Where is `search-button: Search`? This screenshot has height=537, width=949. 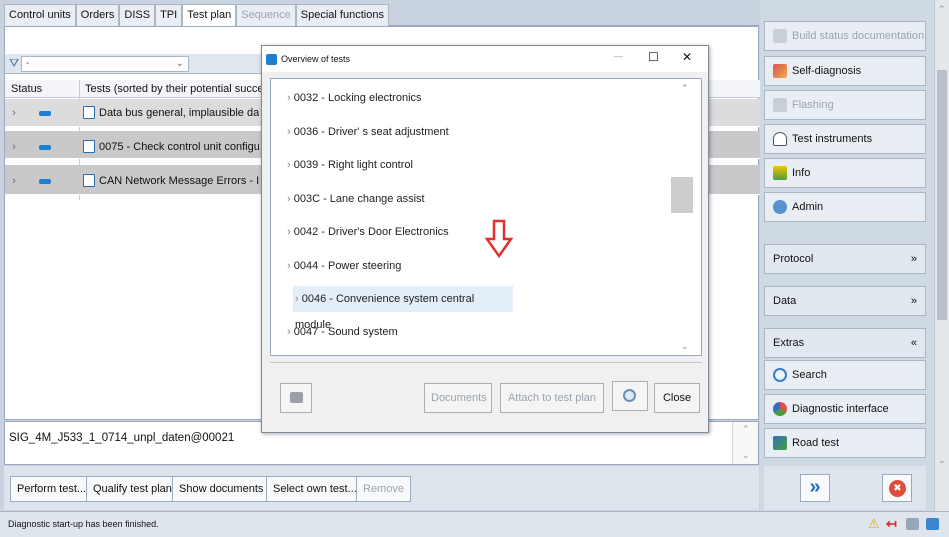 search-button: Search is located at coordinates (845, 375).